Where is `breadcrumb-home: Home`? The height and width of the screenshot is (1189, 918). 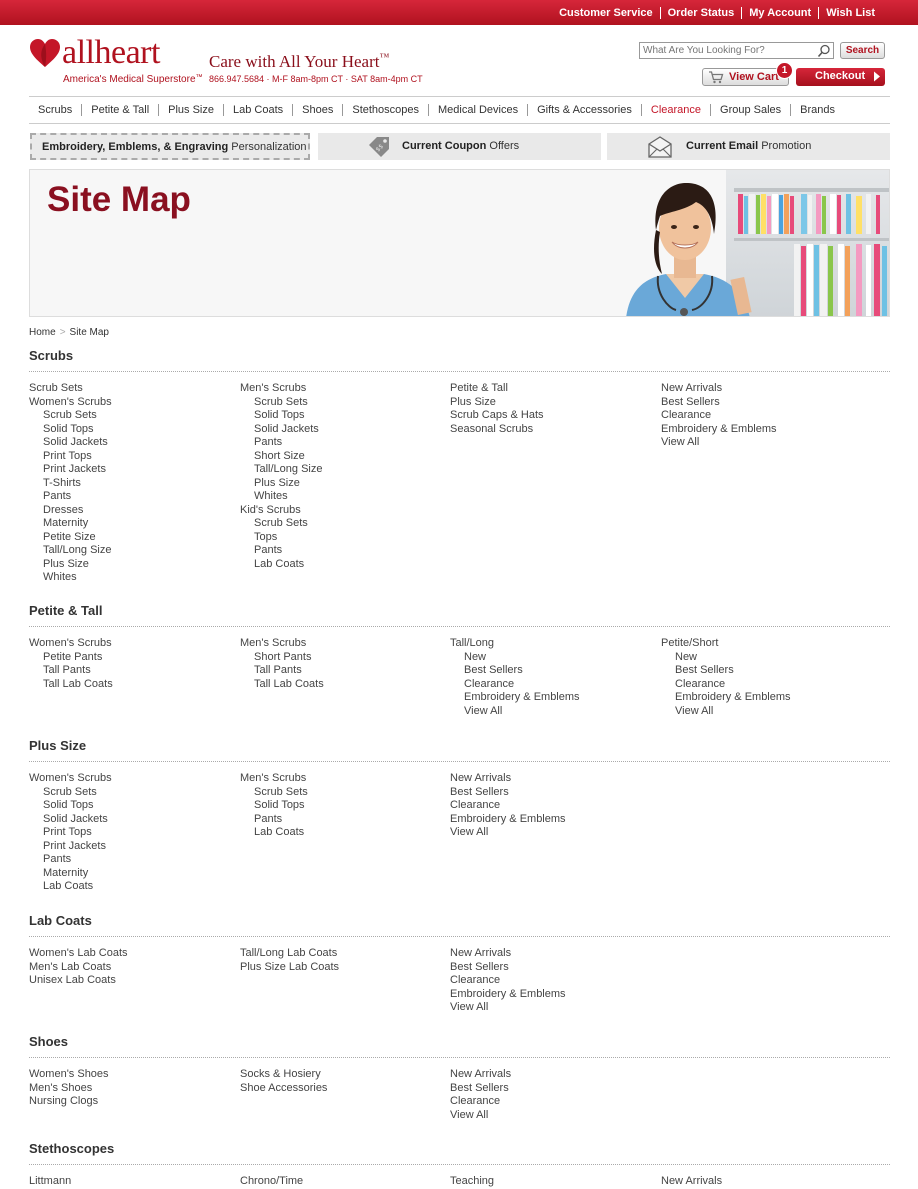 breadcrumb-home: Home is located at coordinates (42, 332).